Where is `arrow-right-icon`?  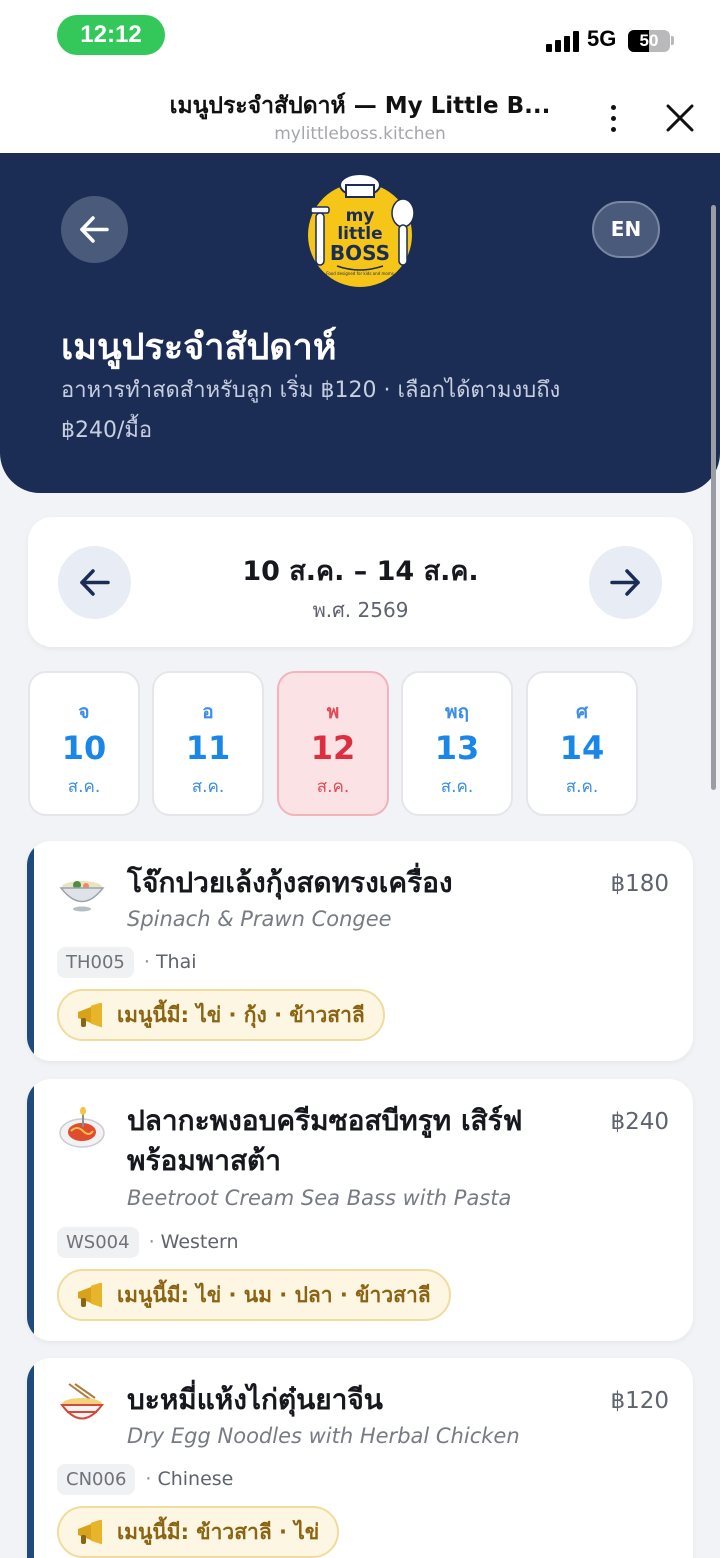 arrow-right-icon is located at coordinates (625, 582).